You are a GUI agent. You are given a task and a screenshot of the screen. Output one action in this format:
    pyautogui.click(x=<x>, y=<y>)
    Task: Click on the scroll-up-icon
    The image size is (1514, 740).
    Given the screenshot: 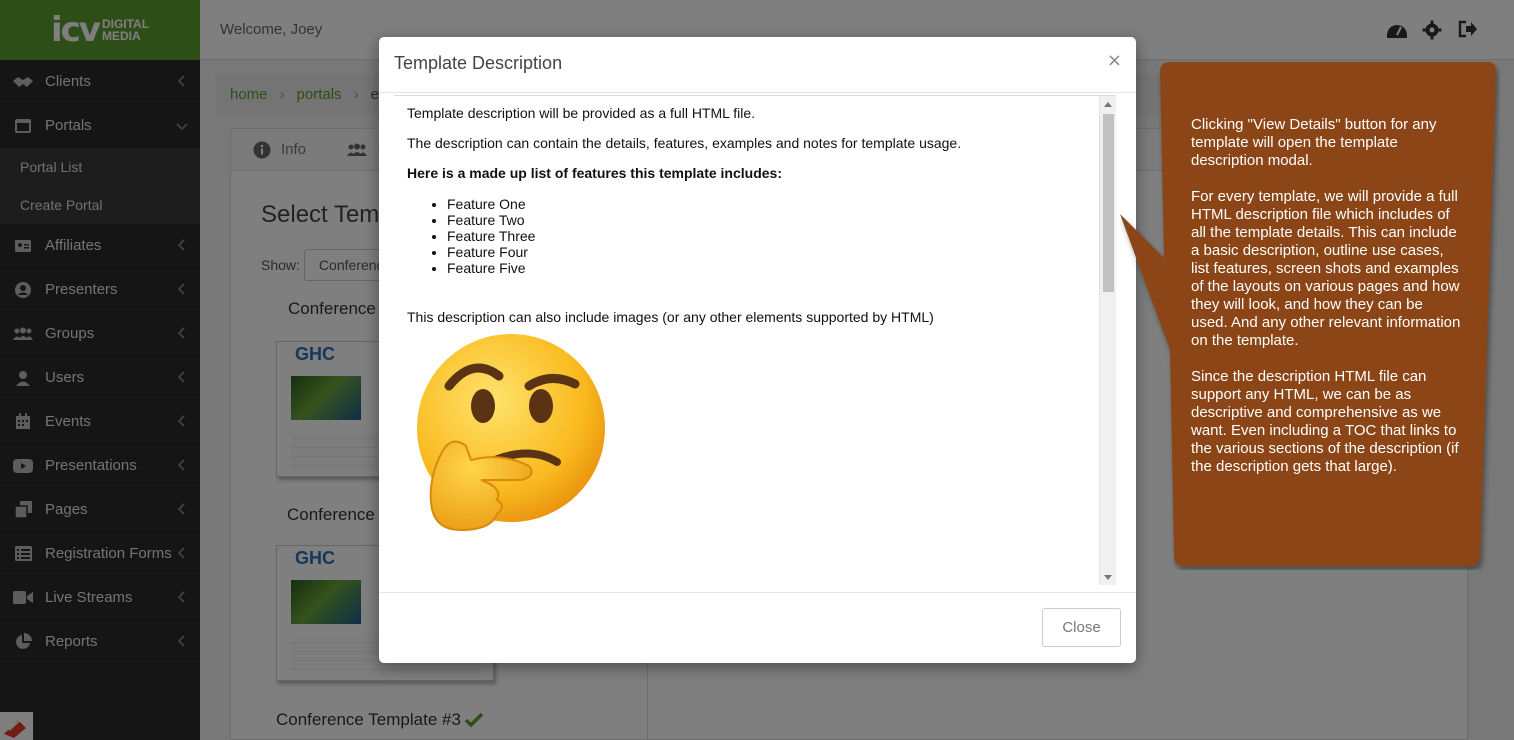 What is the action you would take?
    pyautogui.click(x=1108, y=104)
    